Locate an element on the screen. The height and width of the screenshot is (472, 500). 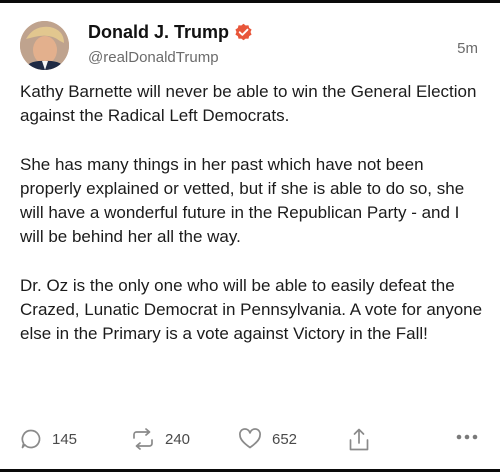
post-timestamp: 5m is located at coordinates (467, 48).